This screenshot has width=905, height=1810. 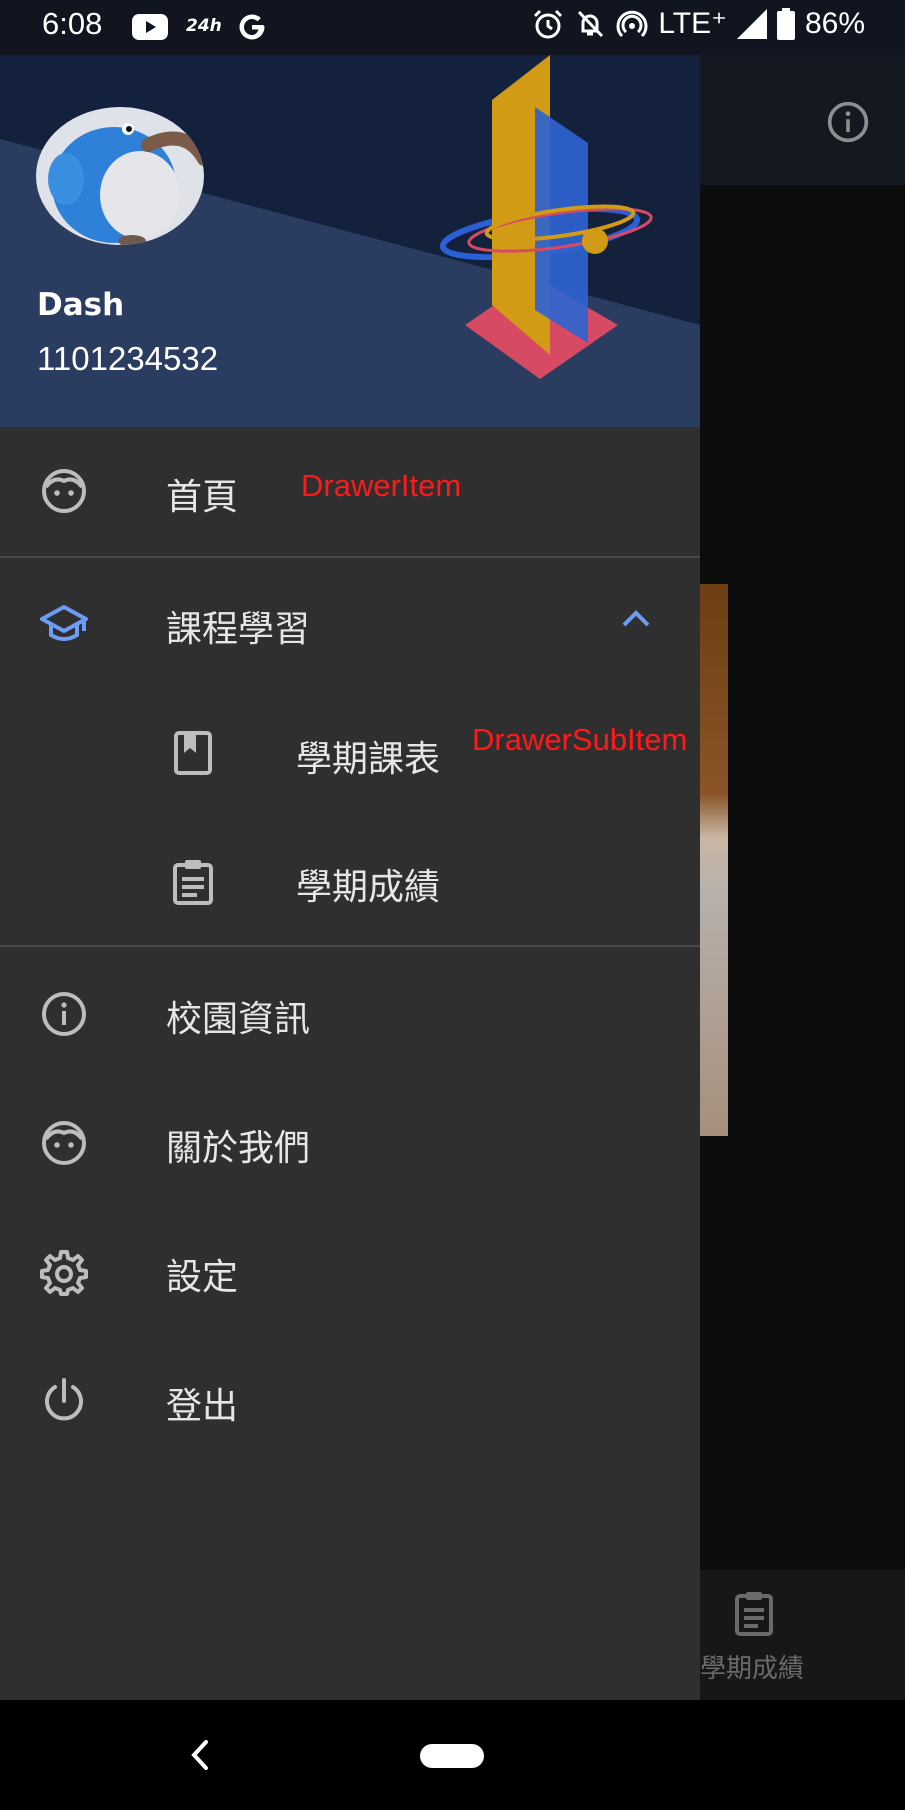 I want to click on youtube-icon, so click(x=150, y=27).